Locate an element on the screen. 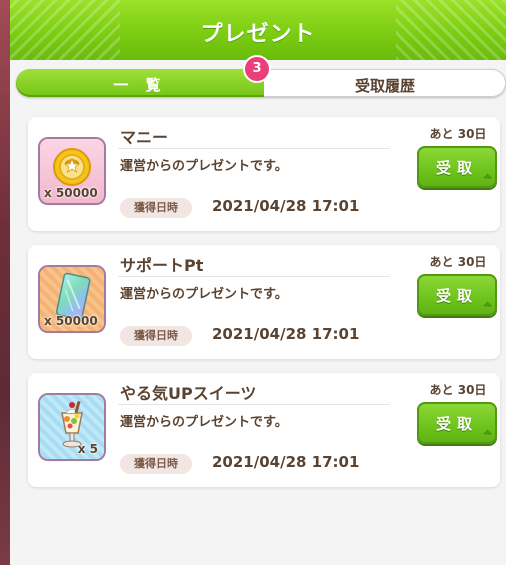 The width and height of the screenshot is (506, 565). item-quantity: x 5 is located at coordinates (87, 449).